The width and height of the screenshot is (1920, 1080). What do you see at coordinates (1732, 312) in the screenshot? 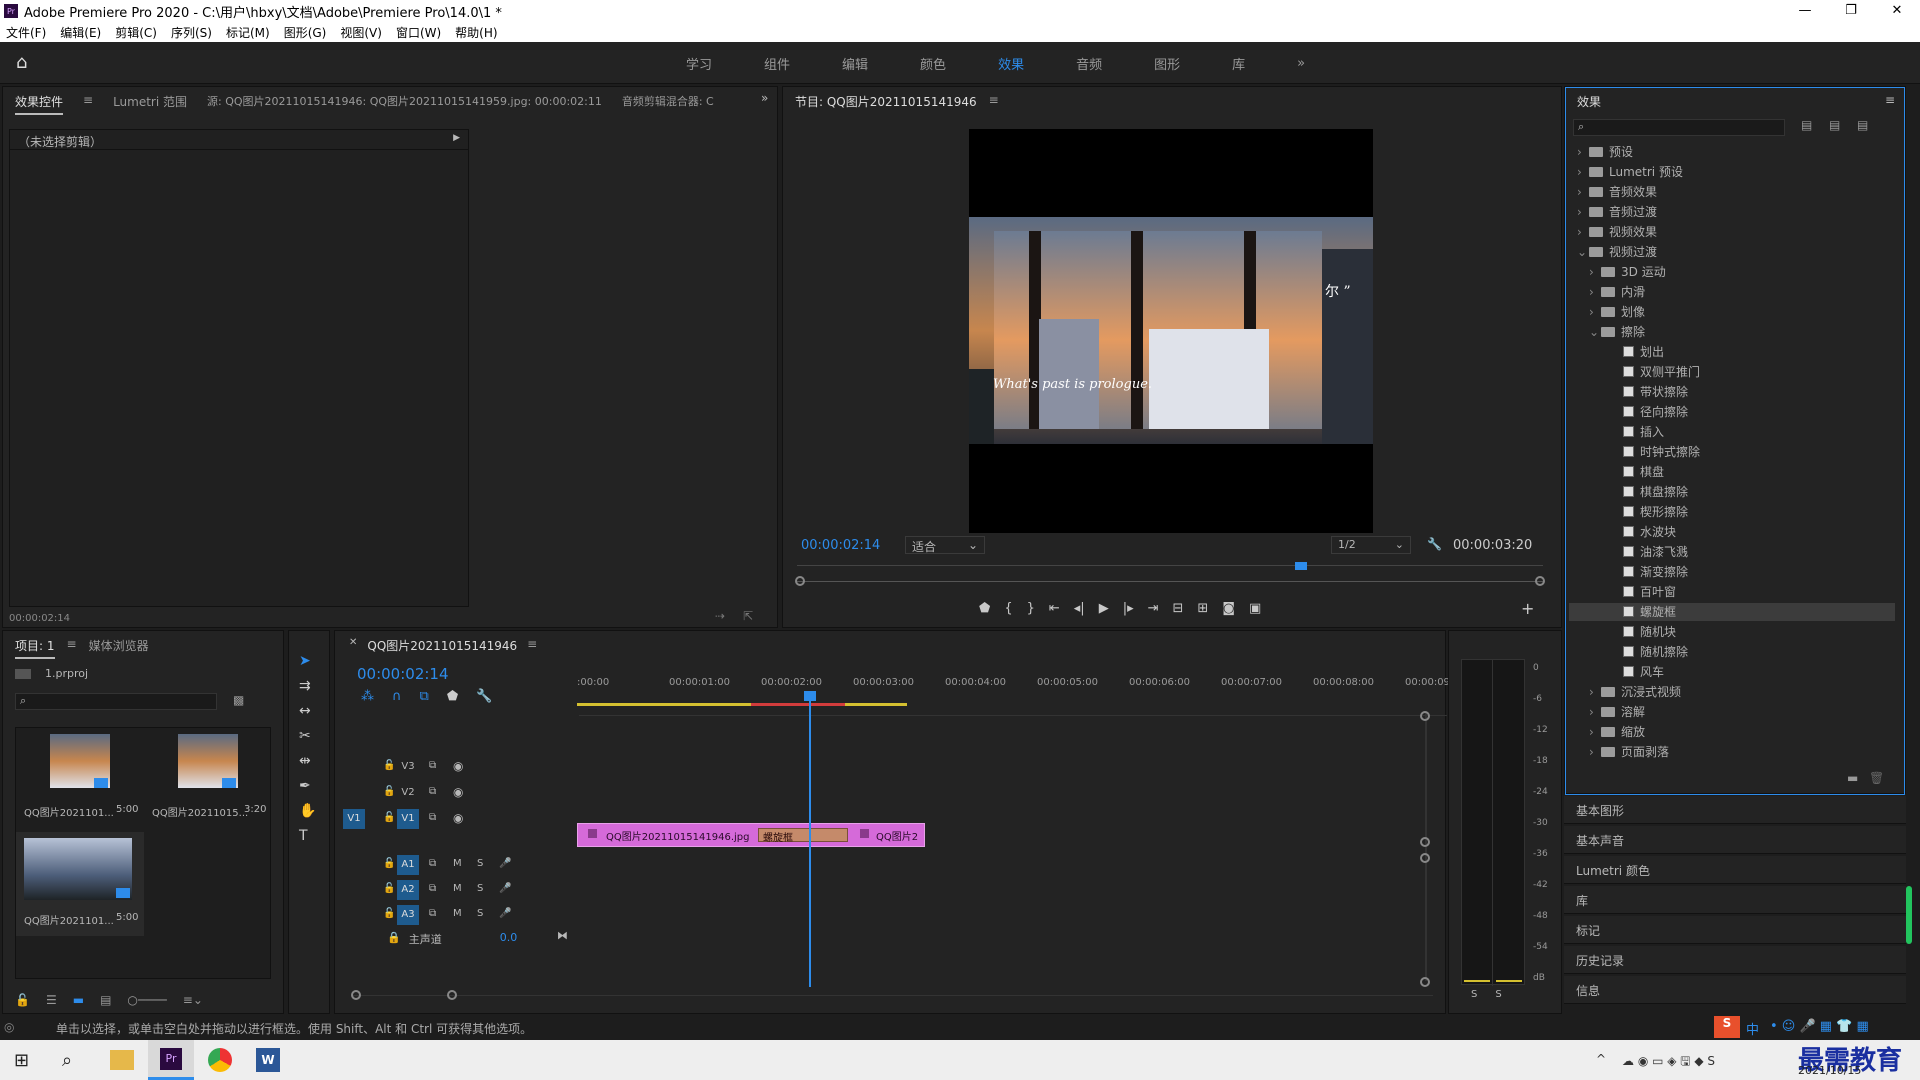
I see `effects-bin-8: › 划像` at bounding box center [1732, 312].